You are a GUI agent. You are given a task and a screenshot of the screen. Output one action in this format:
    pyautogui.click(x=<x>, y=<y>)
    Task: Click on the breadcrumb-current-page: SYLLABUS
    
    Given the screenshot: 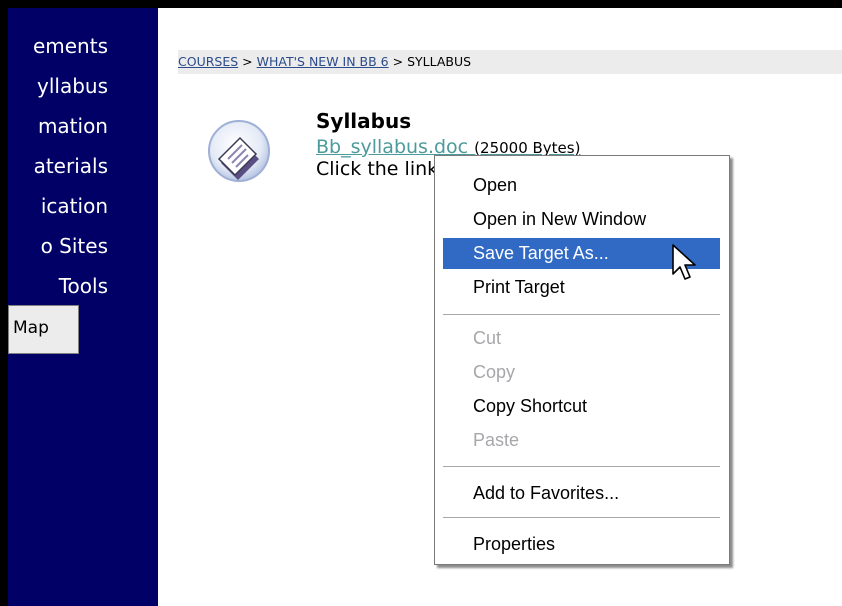 What is the action you would take?
    pyautogui.click(x=439, y=61)
    